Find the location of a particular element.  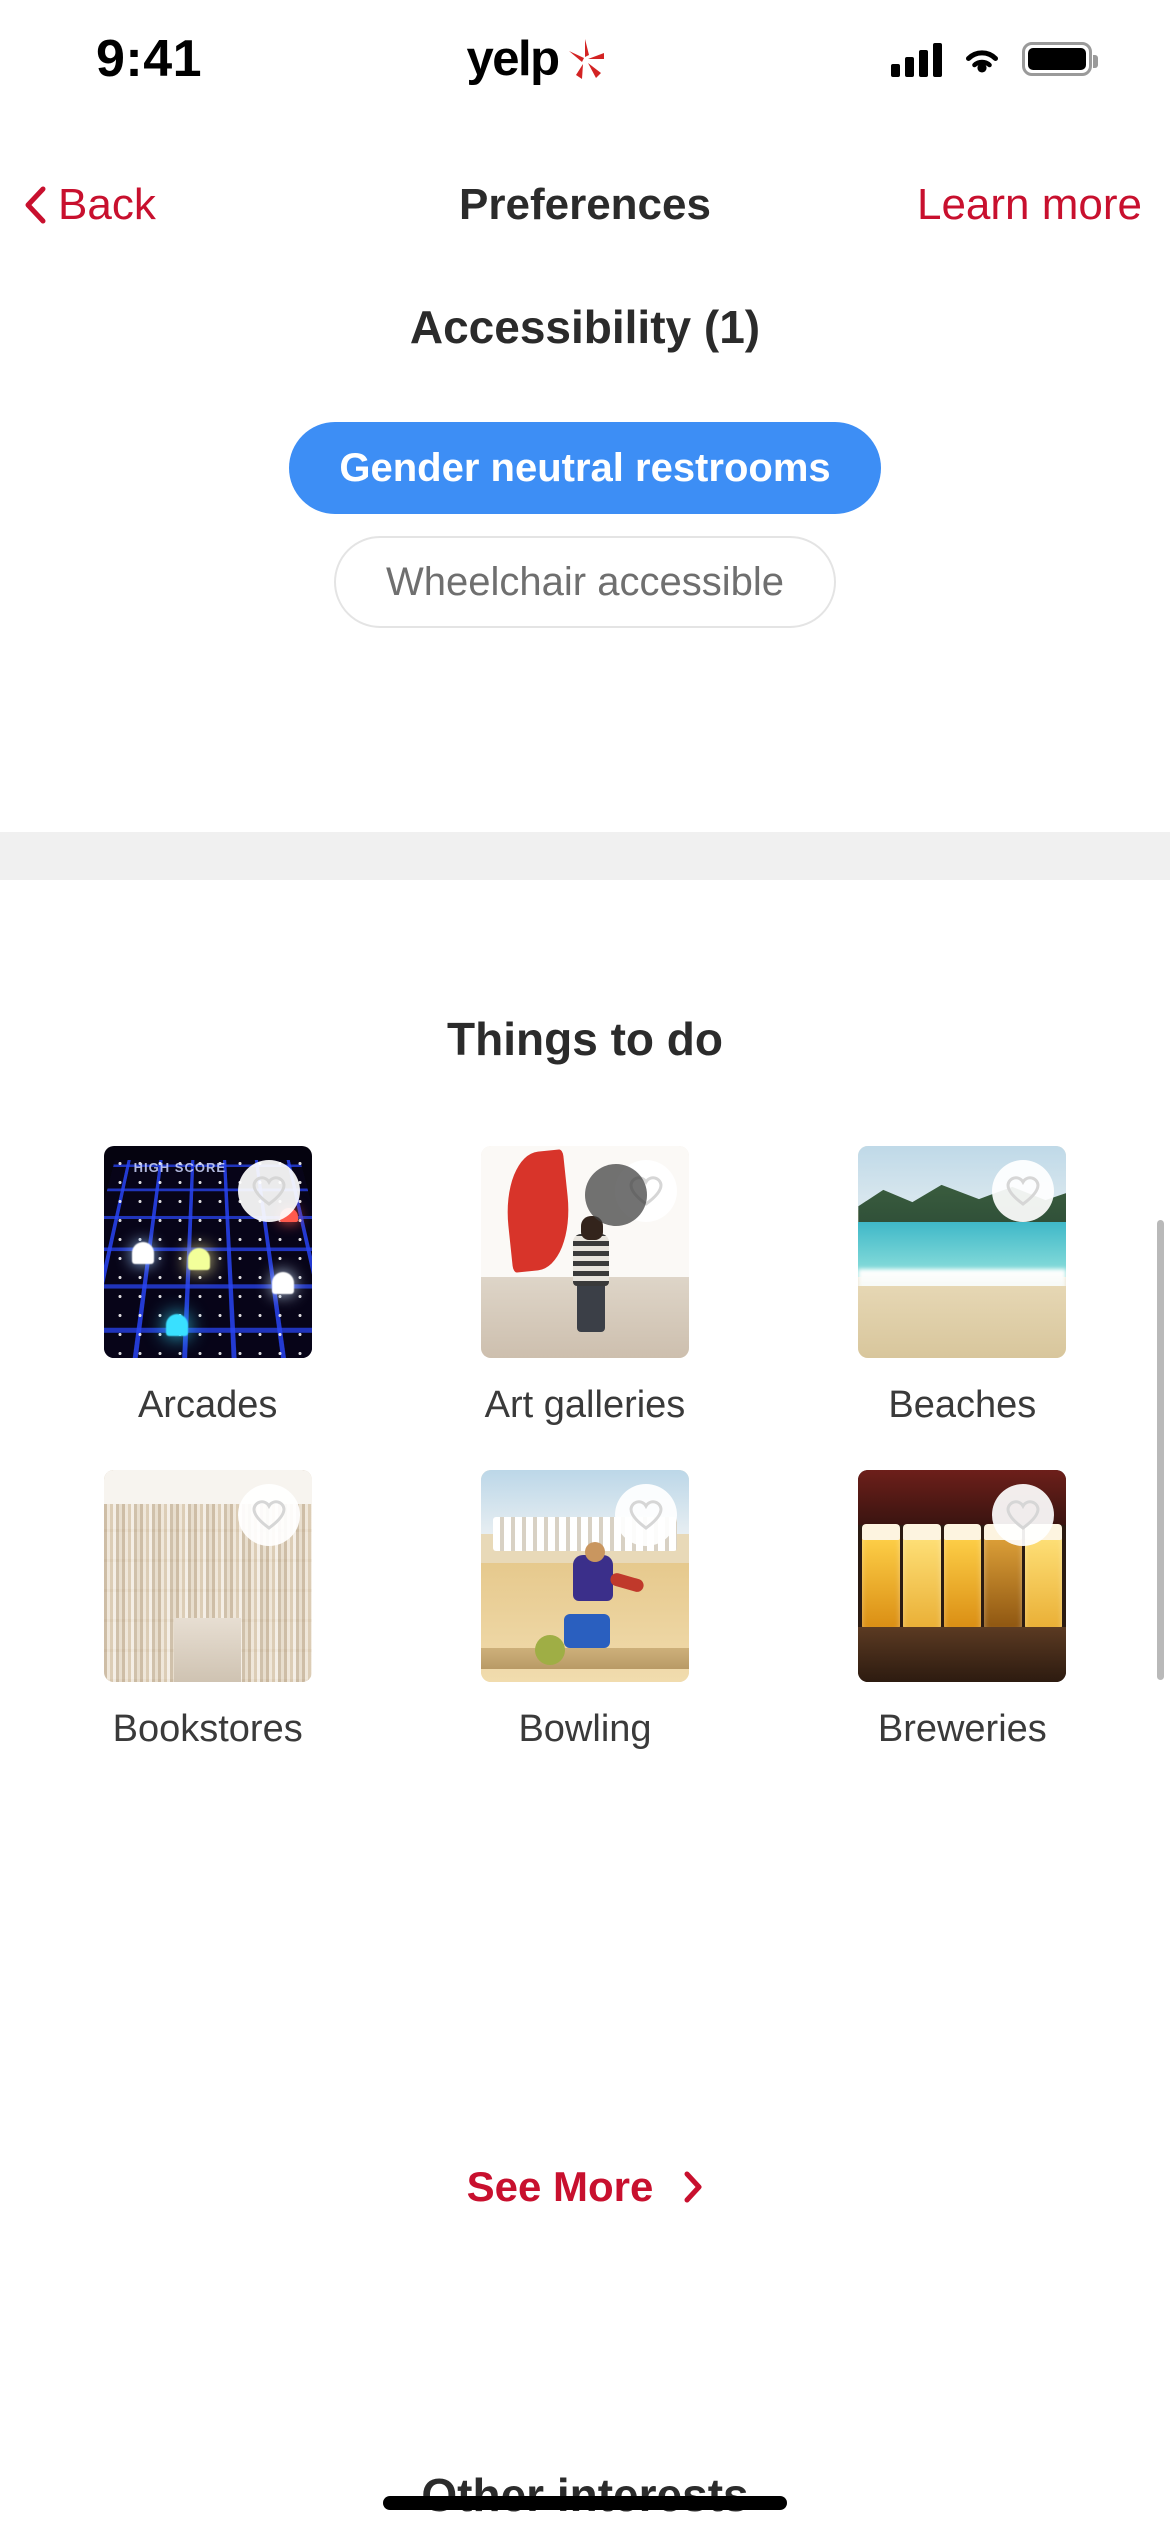

chip-label: Wheelchair accessible is located at coordinates (585, 581).